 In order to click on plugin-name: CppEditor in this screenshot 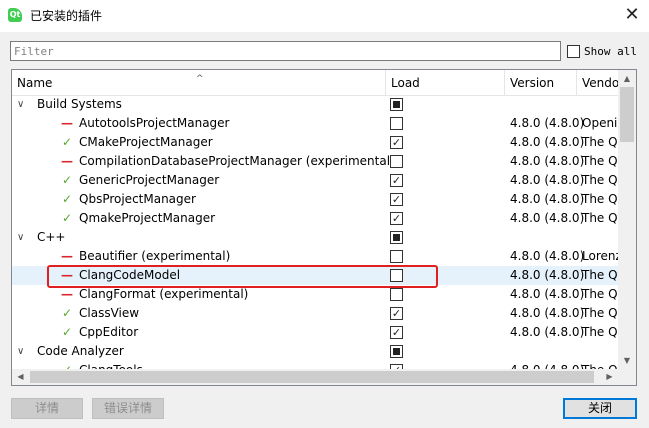, I will do `click(109, 332)`.